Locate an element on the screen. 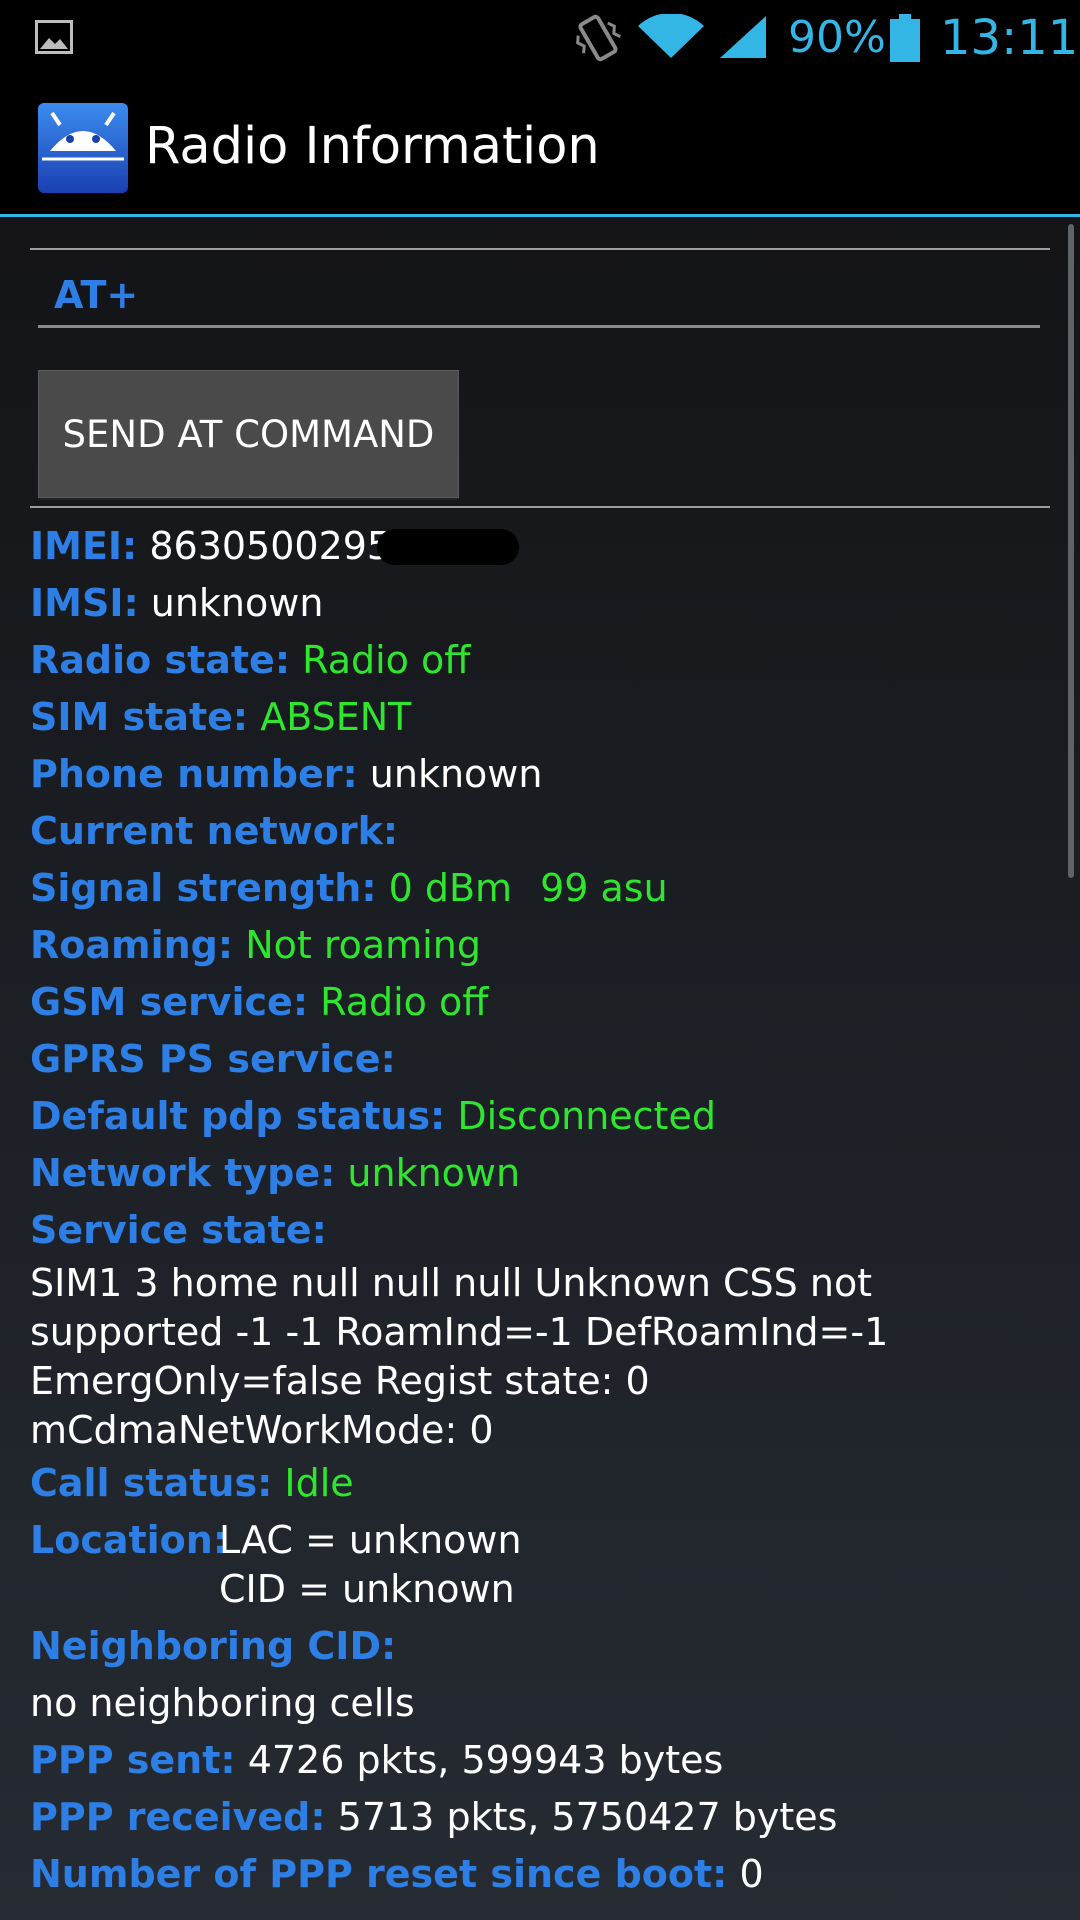 Image resolution: width=1080 pixels, height=1920 pixels. imsi-value: unknown is located at coordinates (237, 603).